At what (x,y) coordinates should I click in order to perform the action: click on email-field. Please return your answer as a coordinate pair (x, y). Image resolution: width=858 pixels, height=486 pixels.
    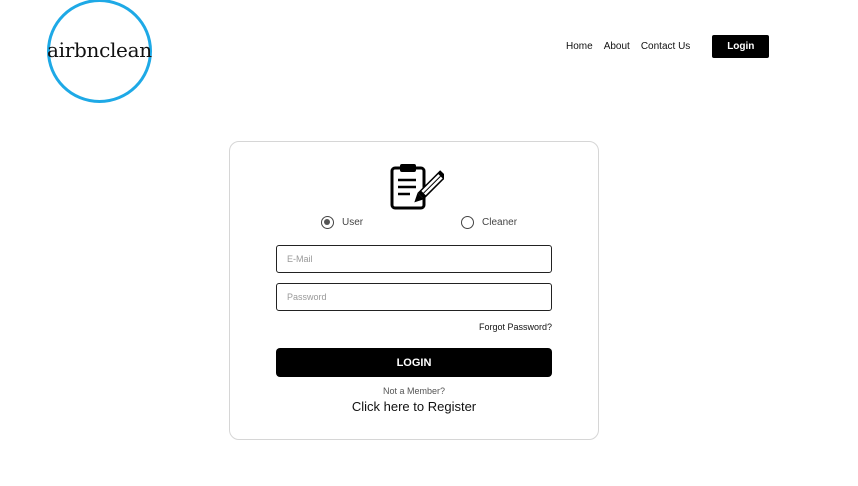
    Looking at the image, I should click on (414, 259).